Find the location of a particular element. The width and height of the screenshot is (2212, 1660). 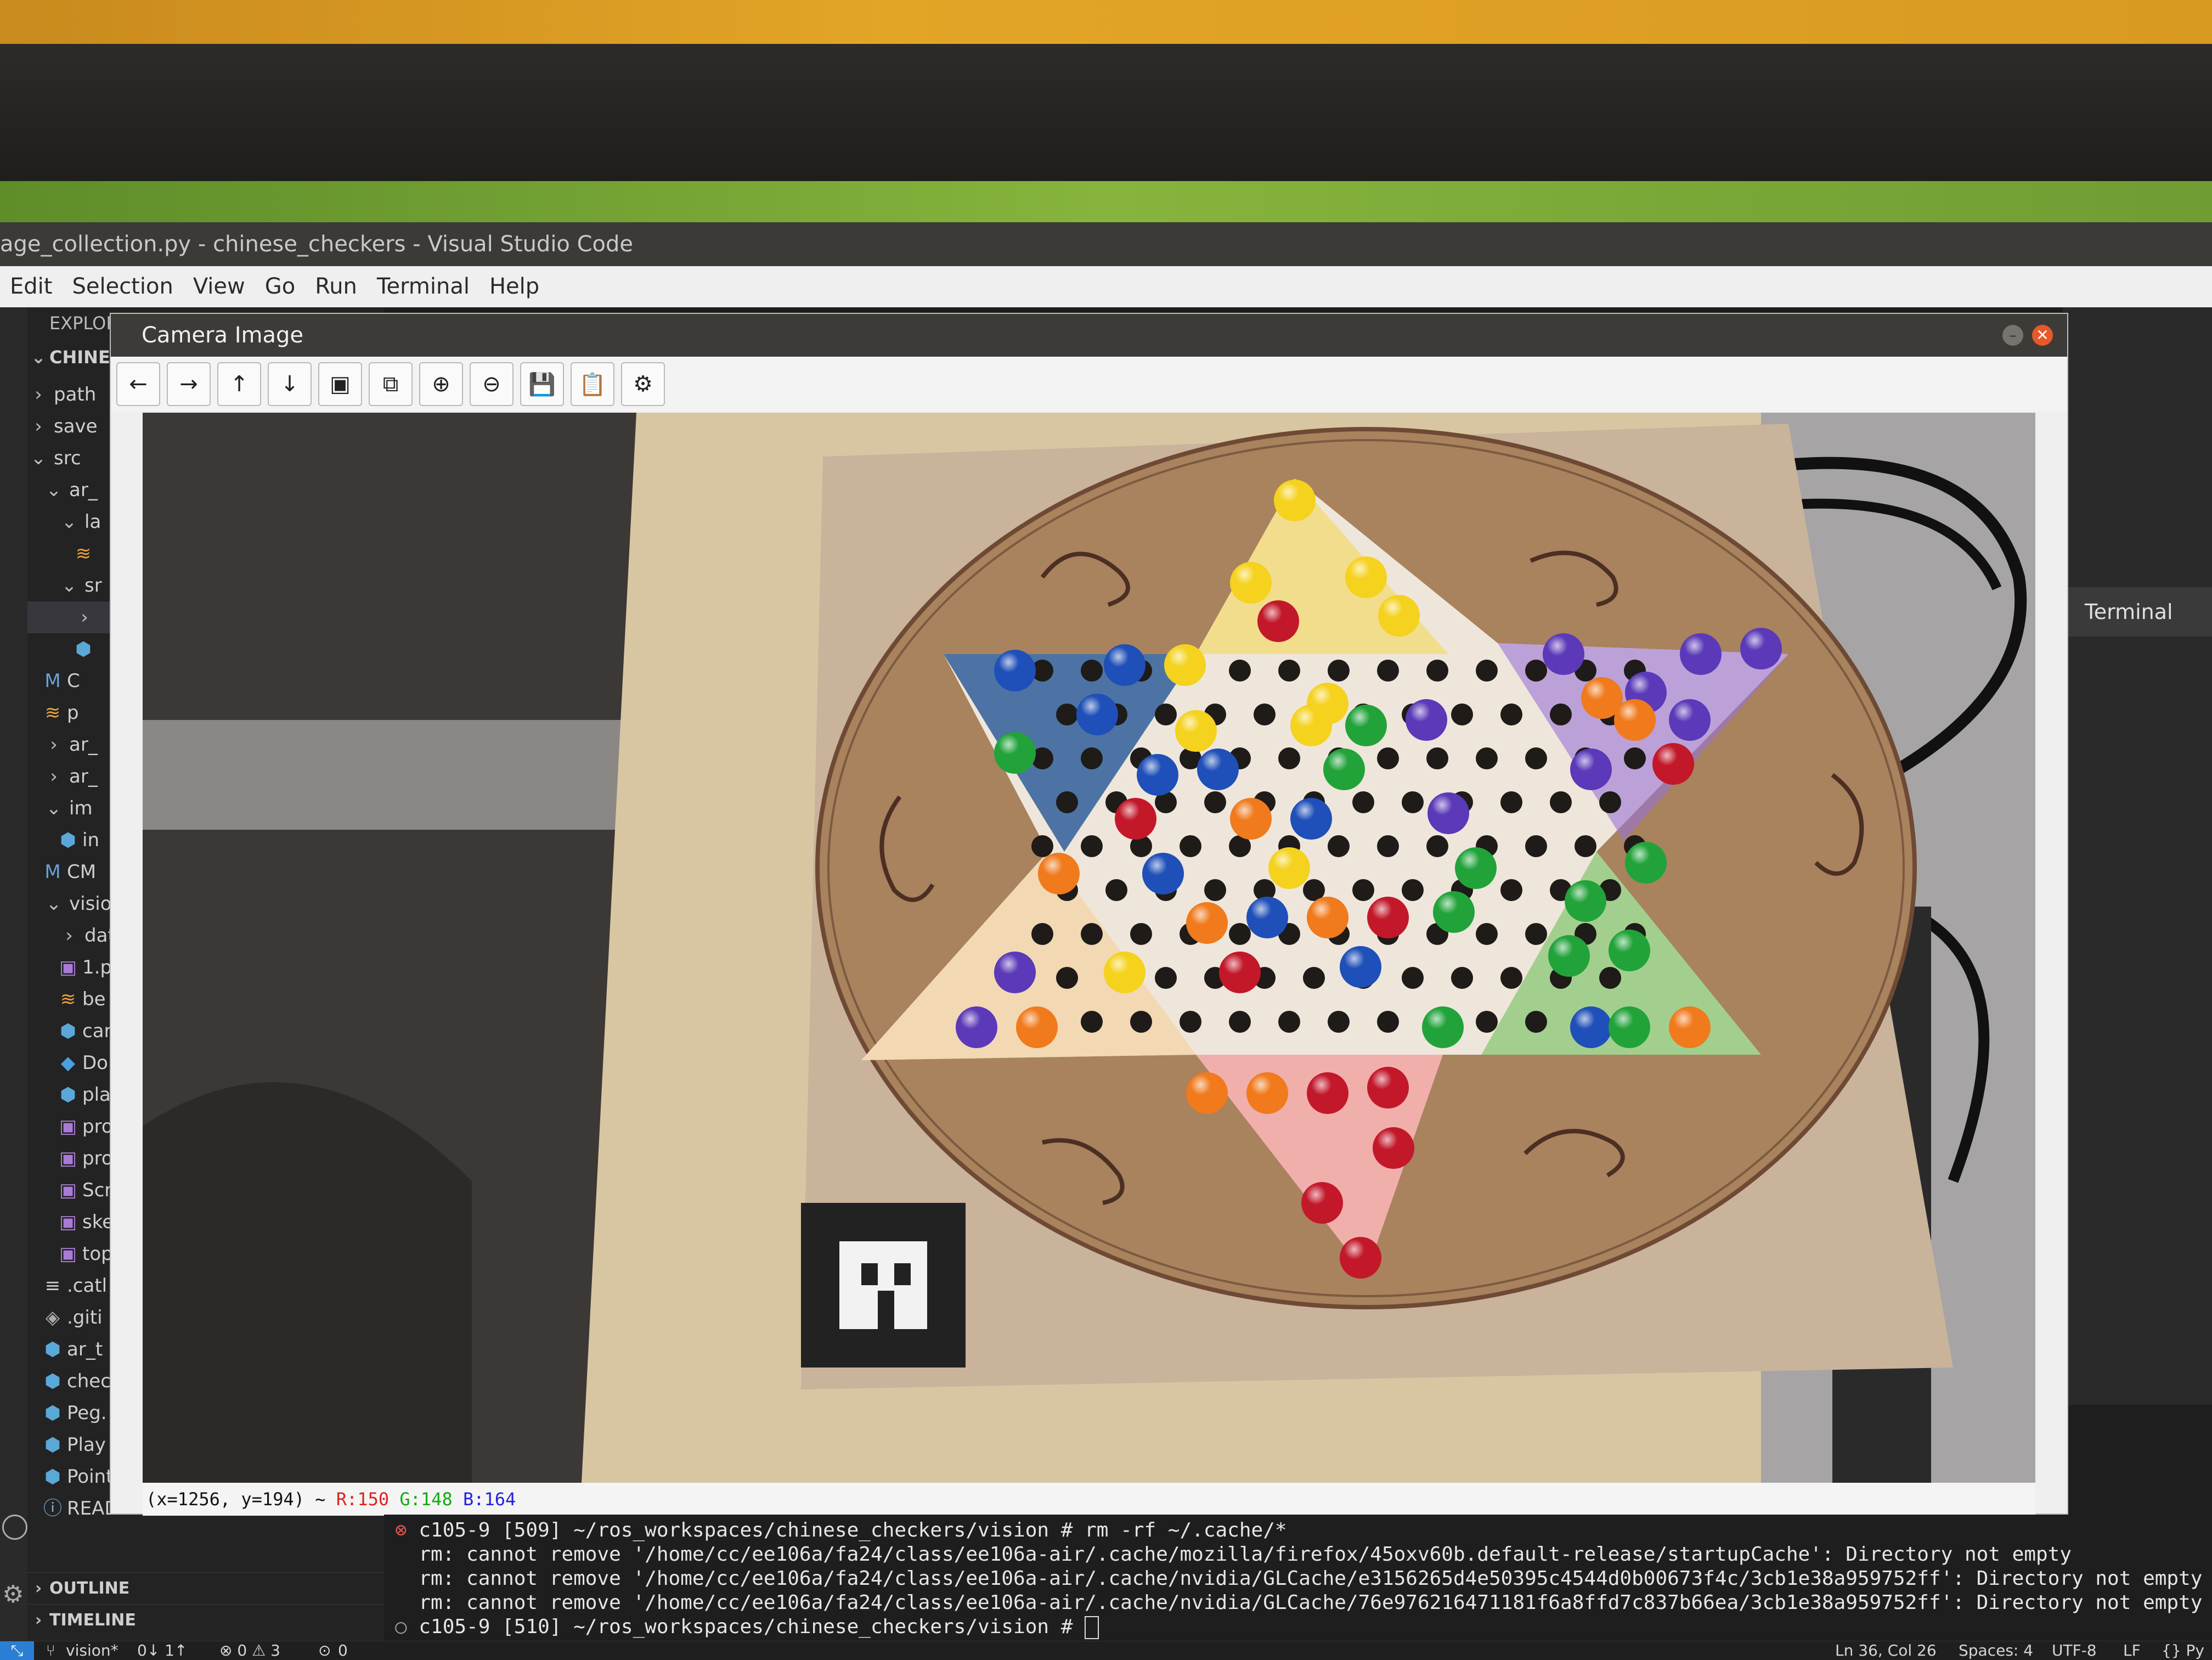

menu-terminal: Terminal is located at coordinates (423, 286).